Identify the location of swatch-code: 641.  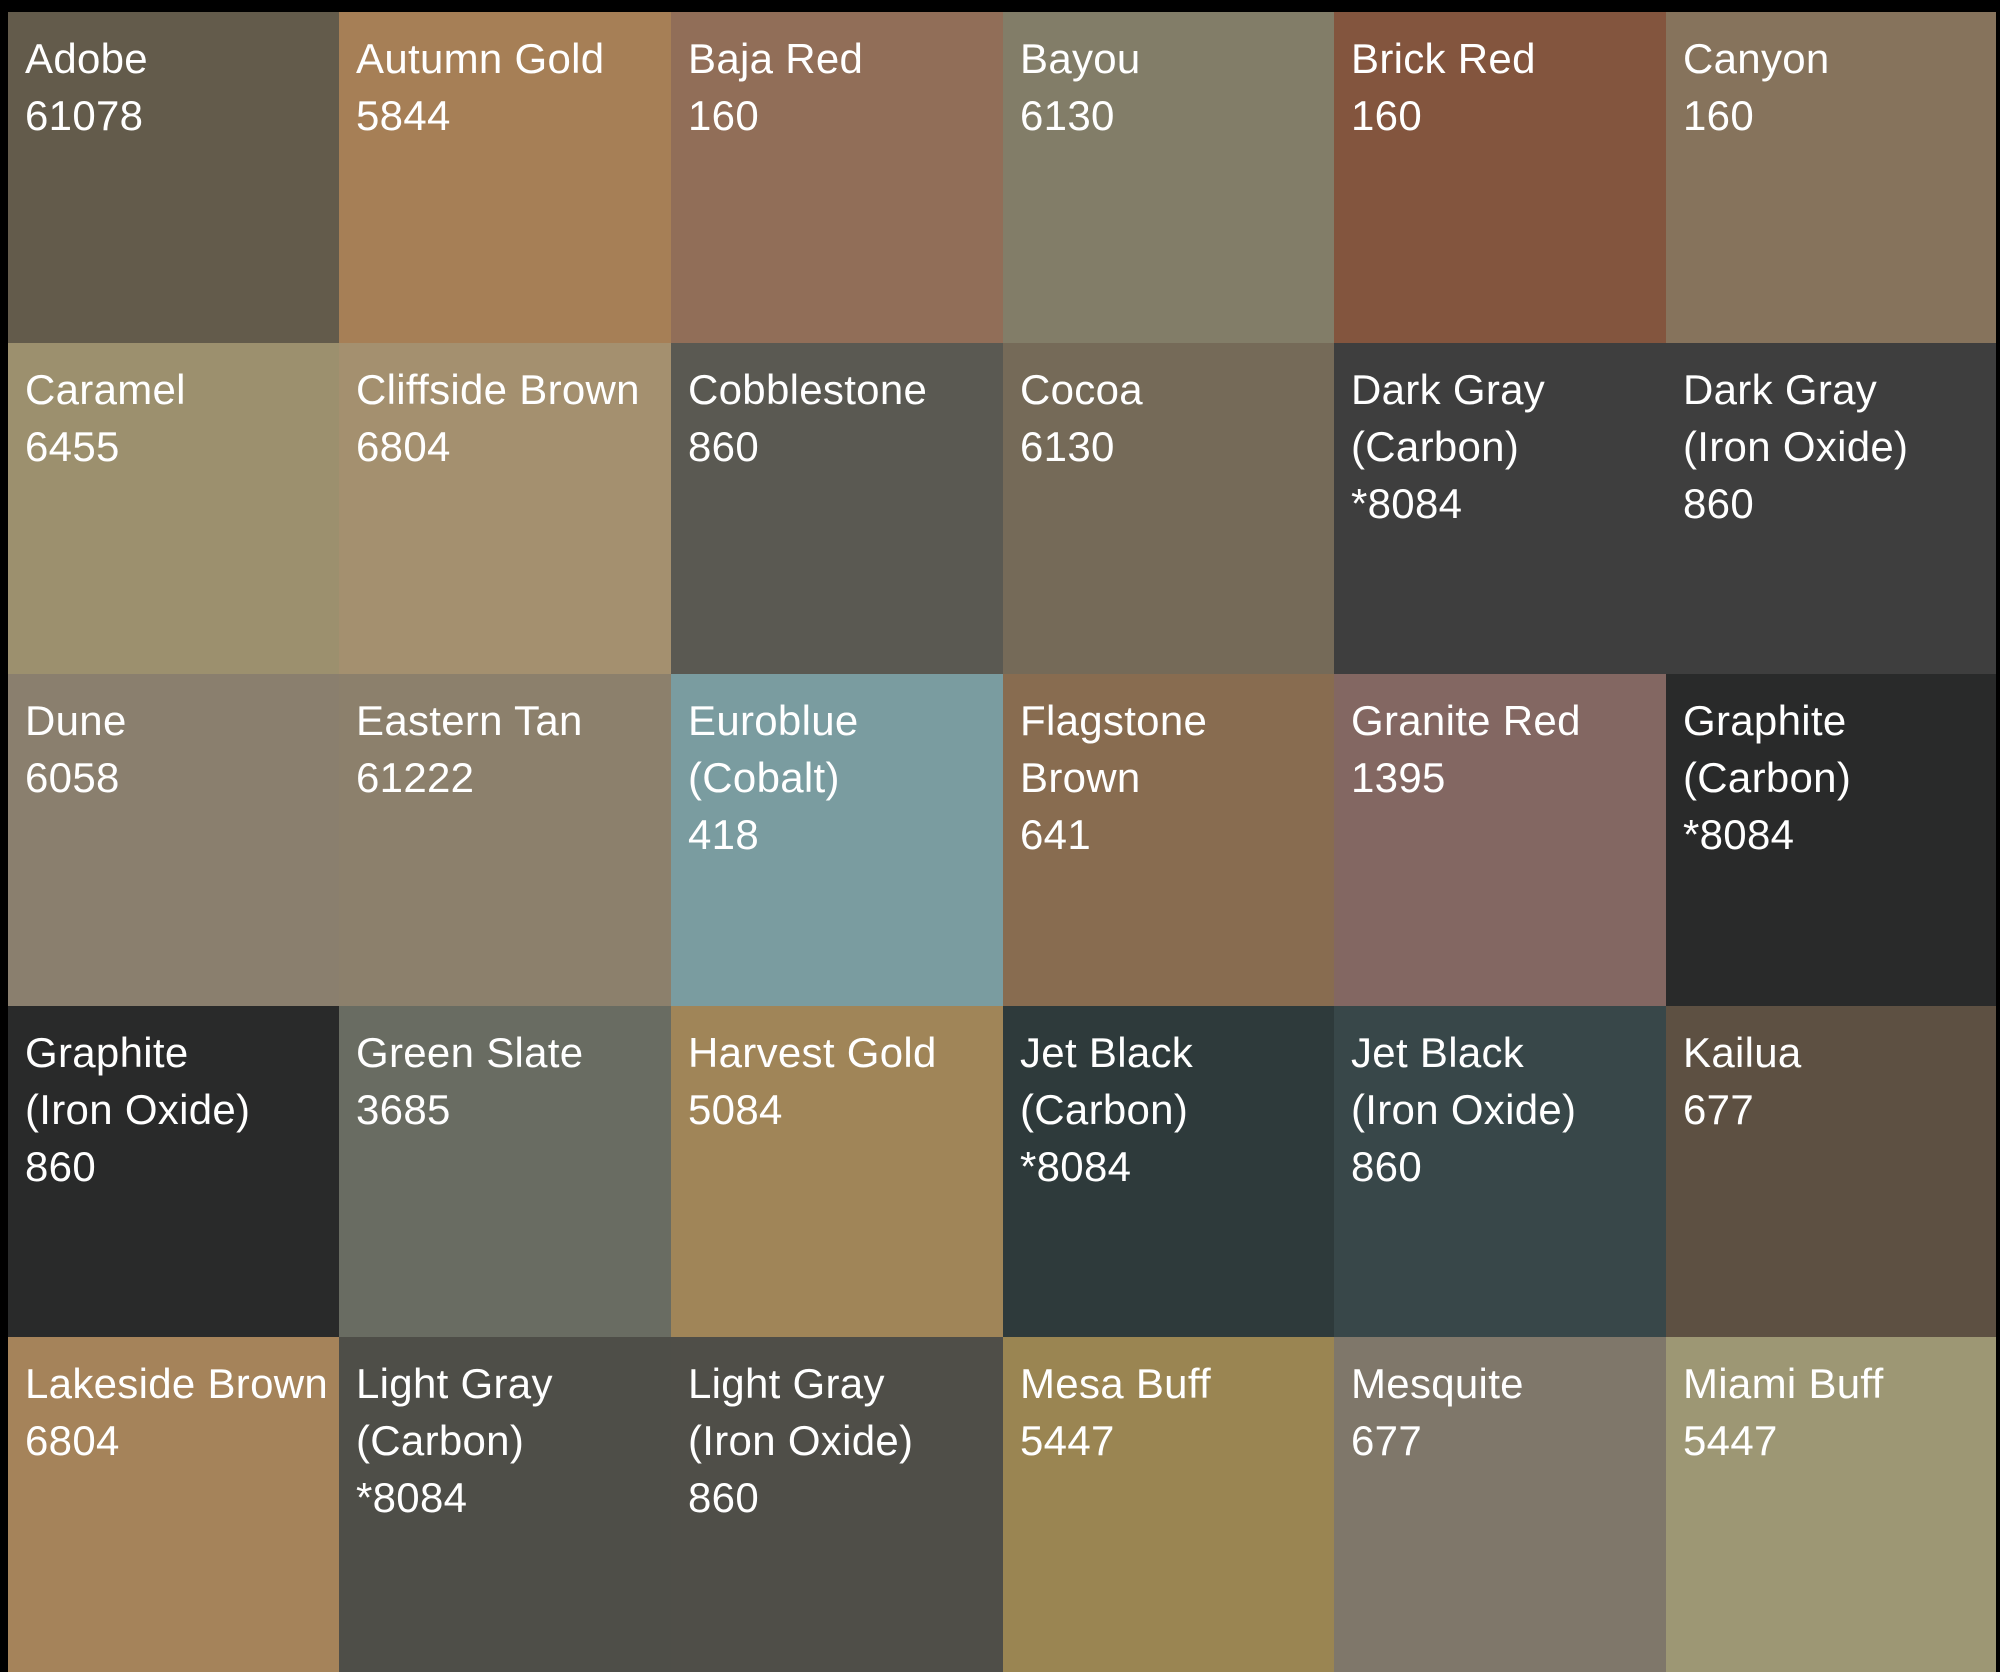
(1055, 834).